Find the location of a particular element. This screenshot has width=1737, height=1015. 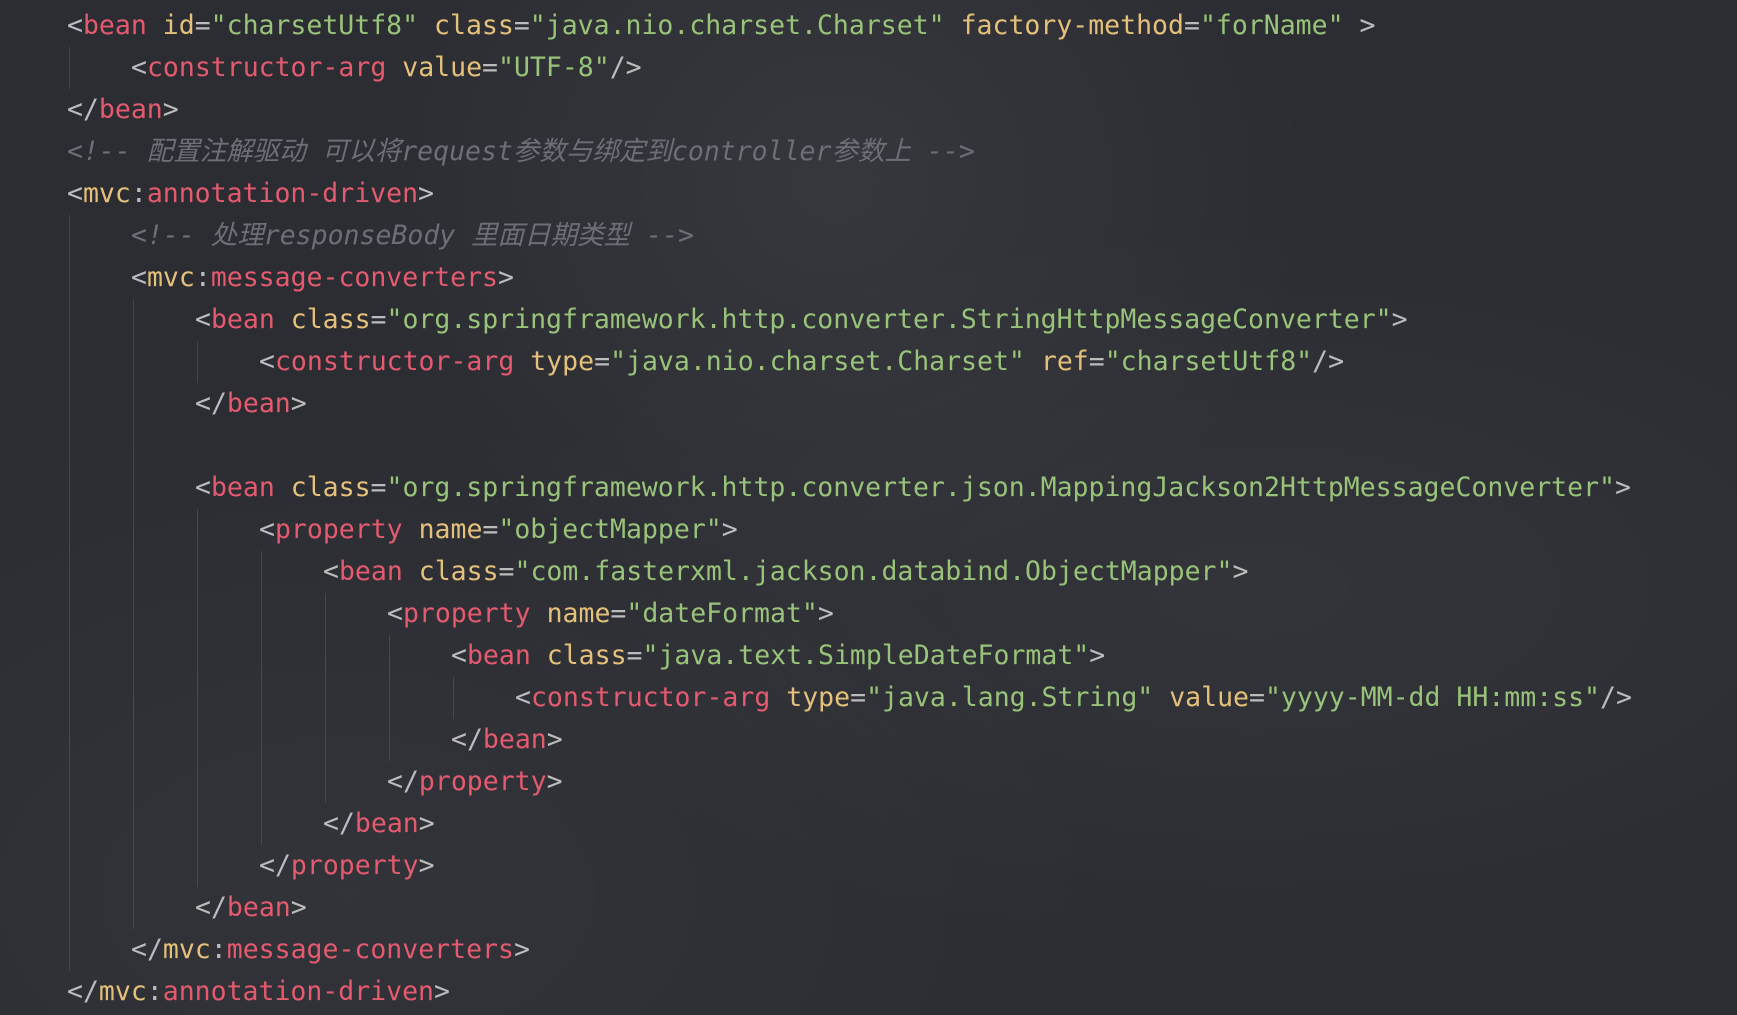

code-line: </mvc:annotation-driven> is located at coordinates (258, 992).